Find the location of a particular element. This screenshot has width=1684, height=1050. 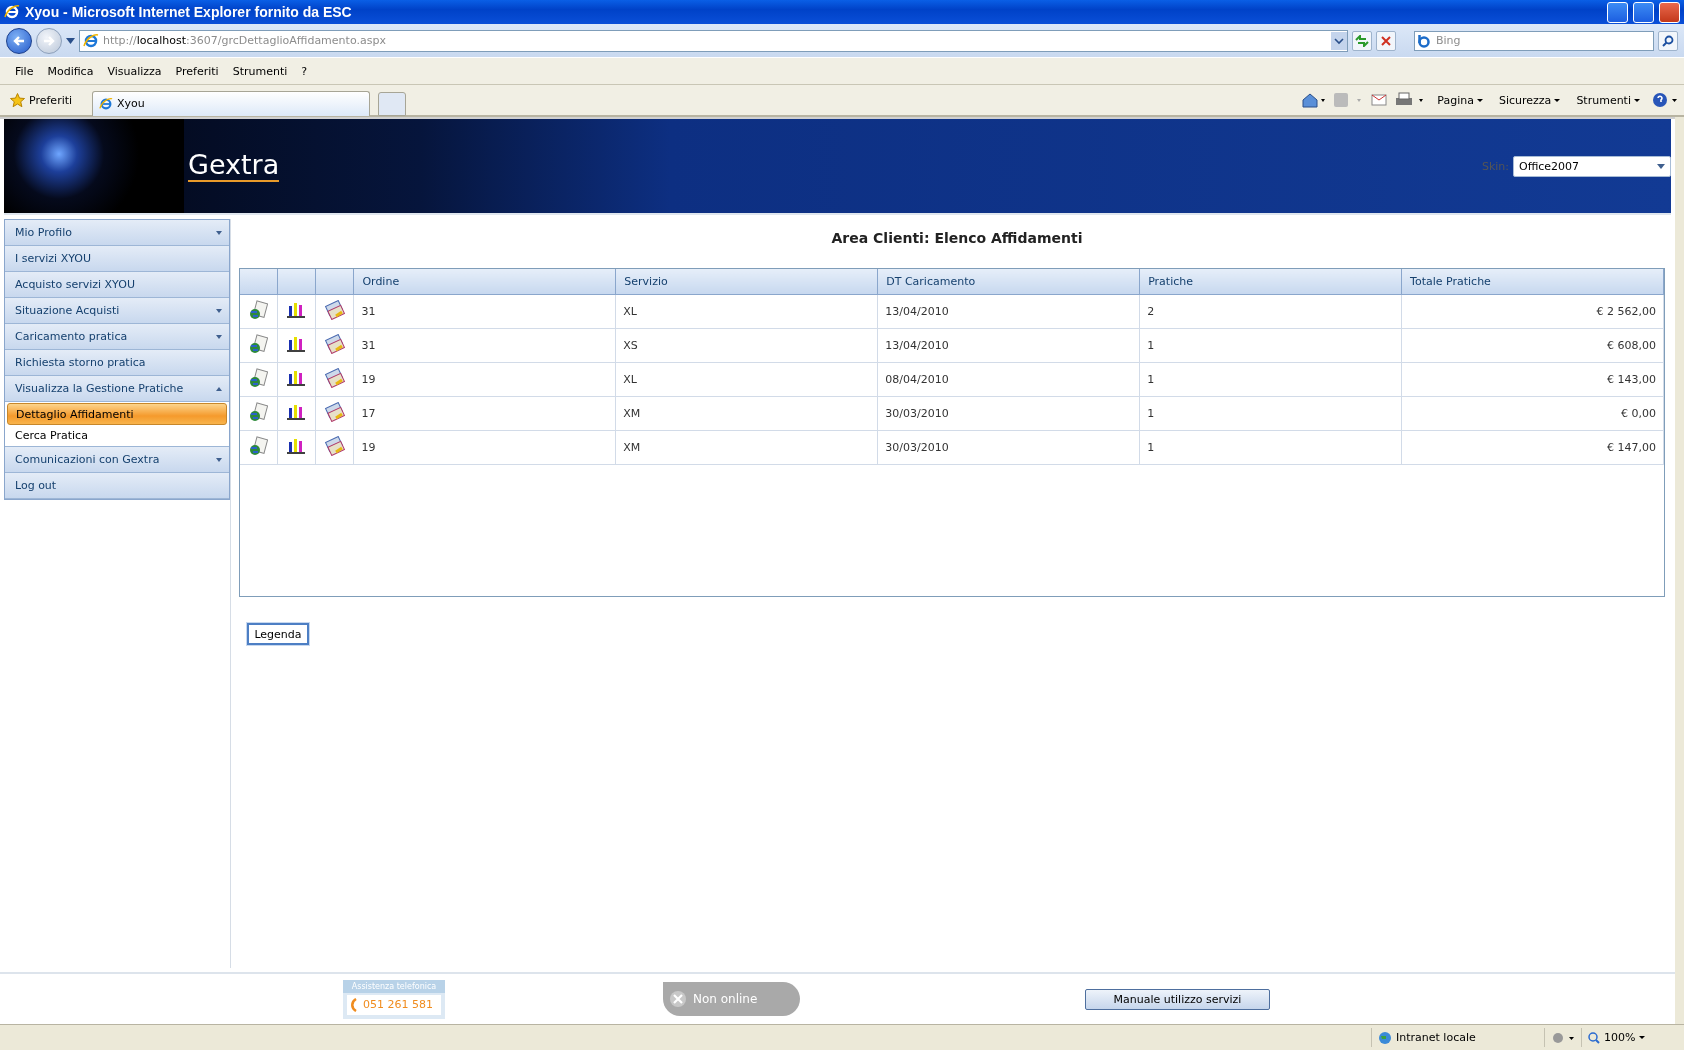

chat-status-text: Non online is located at coordinates (725, 999).